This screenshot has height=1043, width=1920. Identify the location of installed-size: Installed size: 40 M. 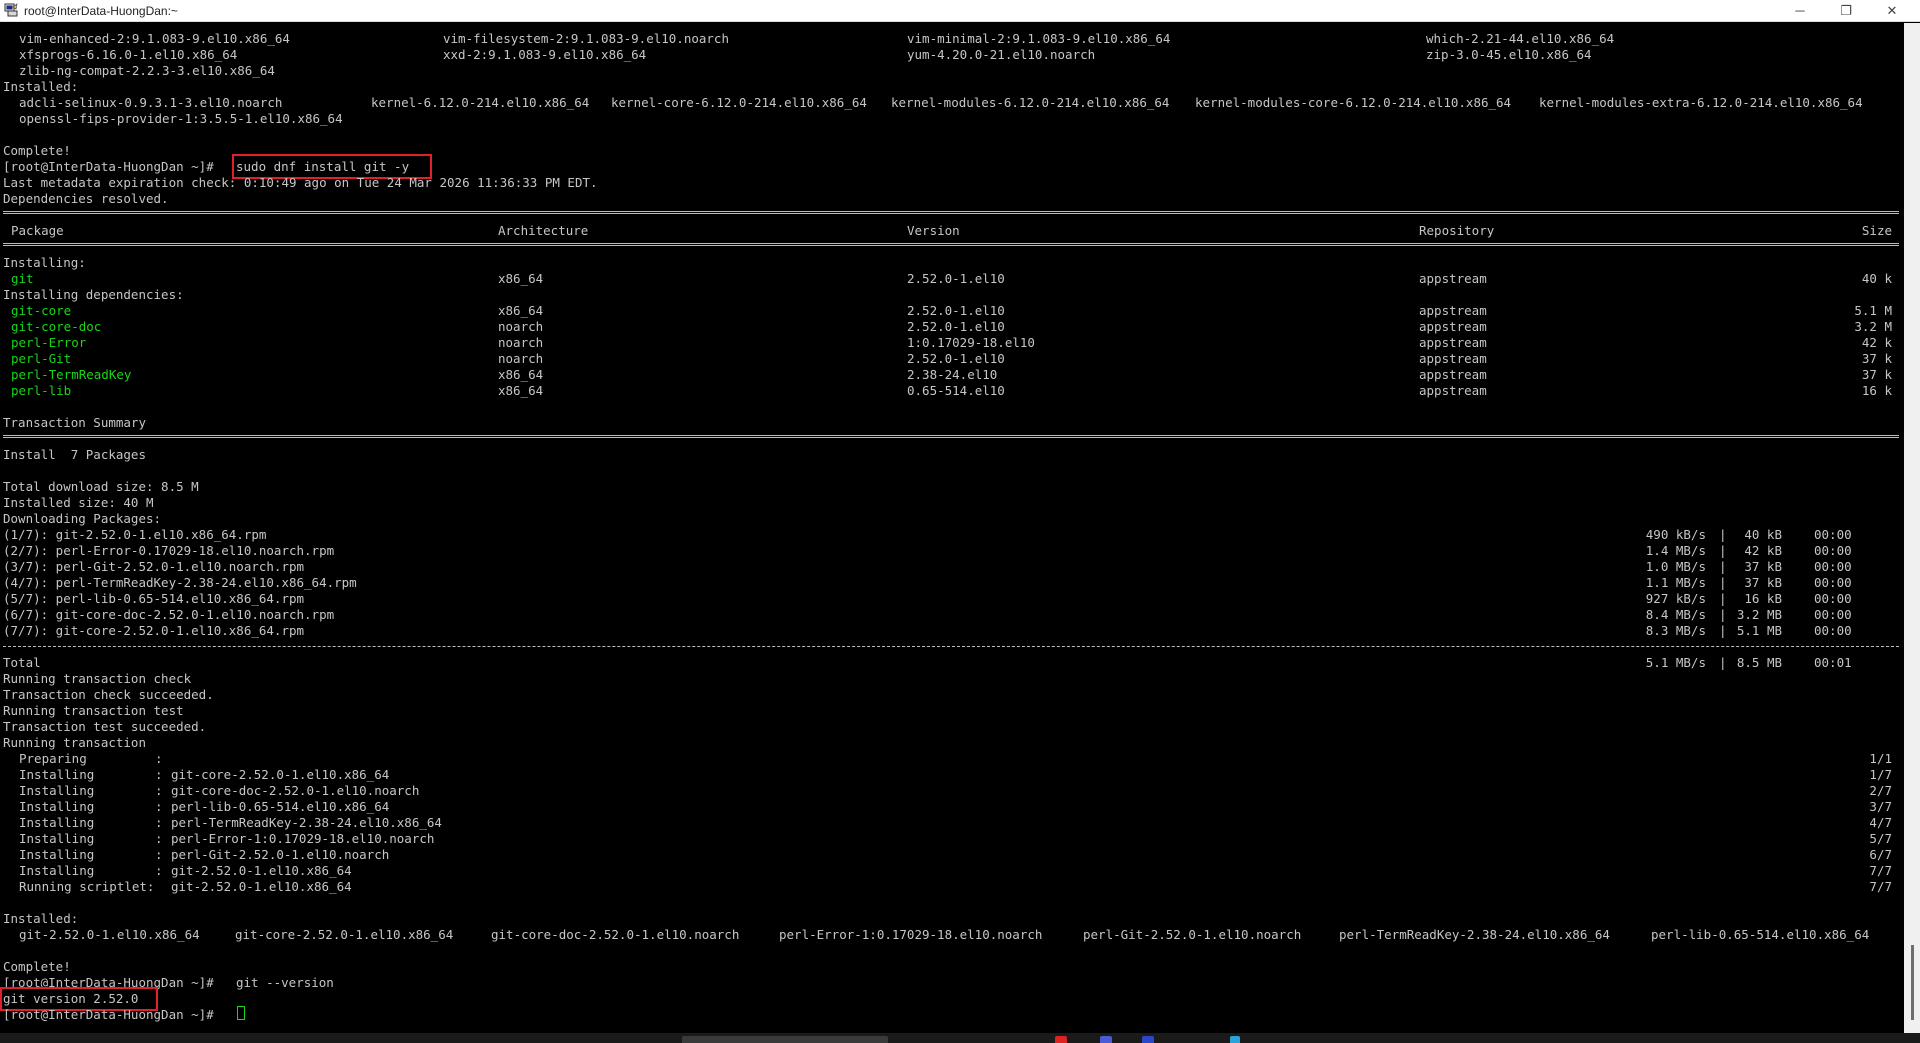
(78, 502).